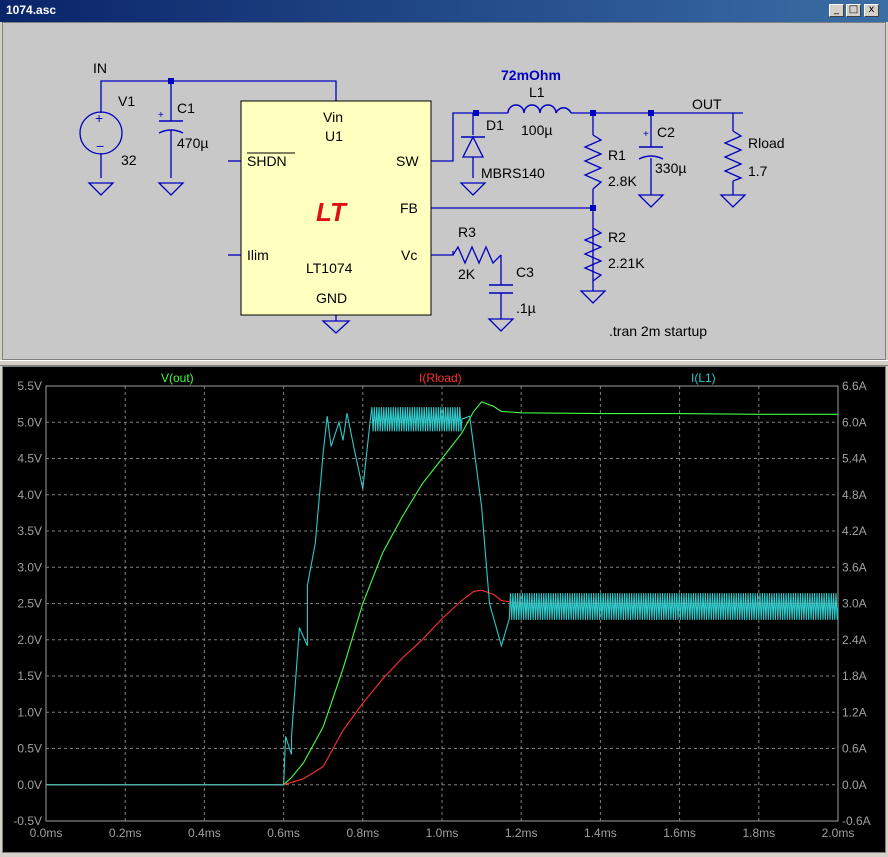  What do you see at coordinates (29, 459) in the screenshot?
I see `left-y-tick-label: 4.5V` at bounding box center [29, 459].